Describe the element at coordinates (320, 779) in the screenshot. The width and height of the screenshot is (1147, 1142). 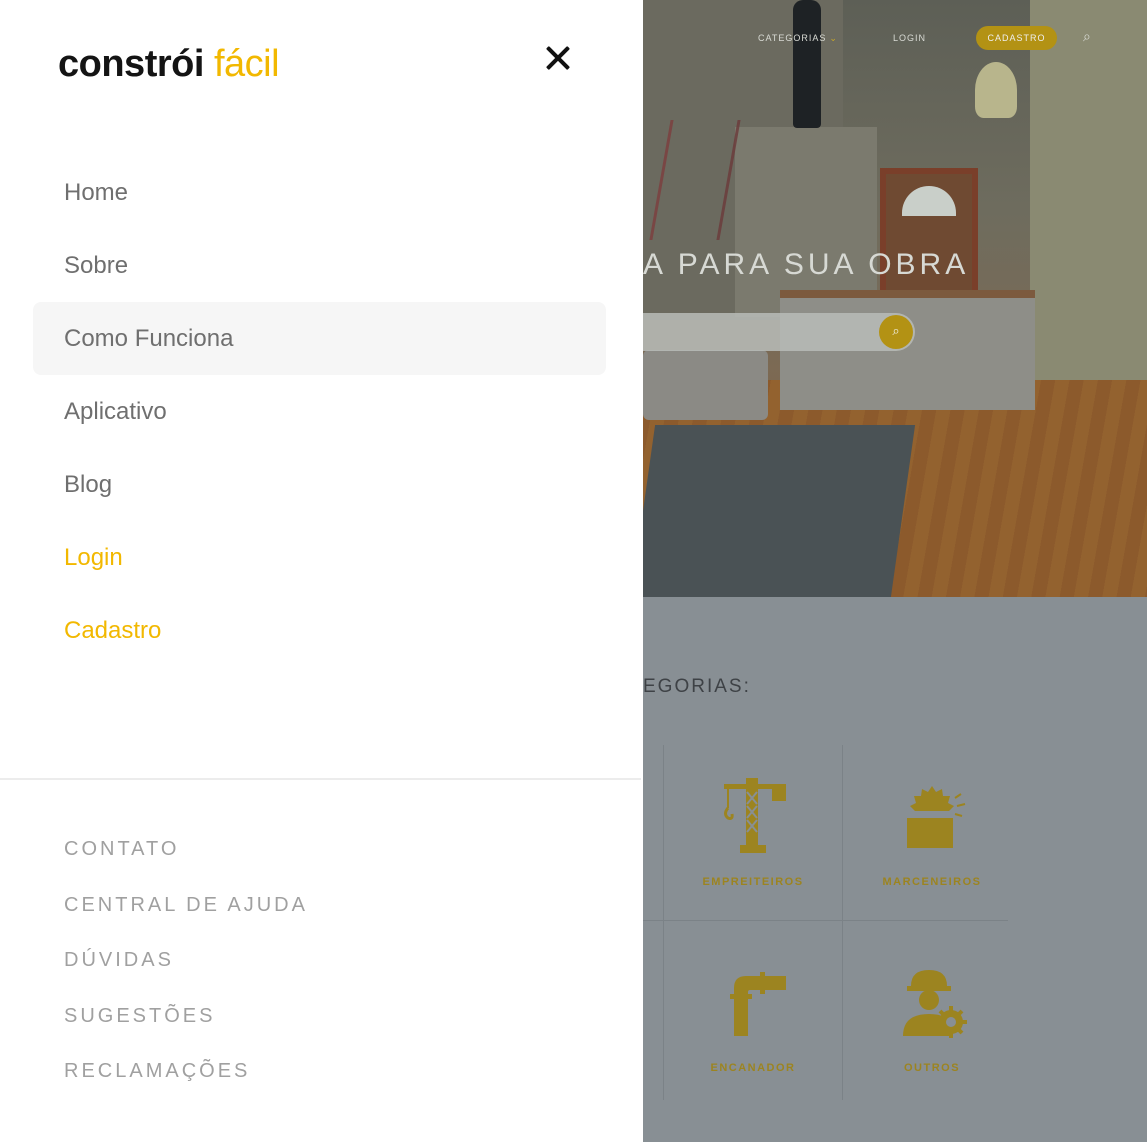
I see `drawer-divider` at that location.